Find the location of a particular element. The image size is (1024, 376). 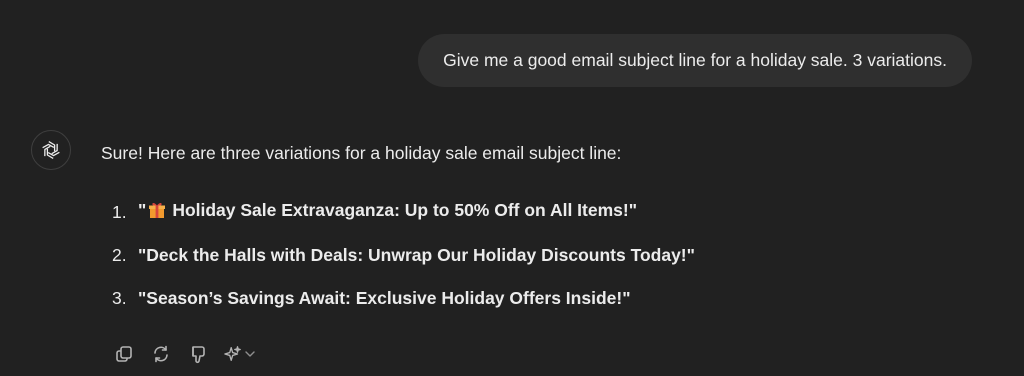

thumbs-down-button is located at coordinates (198, 354).